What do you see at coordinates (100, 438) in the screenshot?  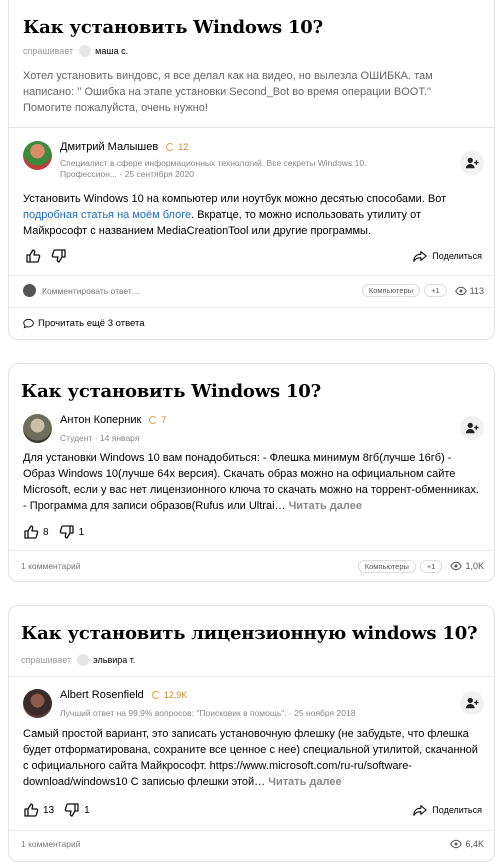 I see `author-subtitle: Студент · 14 января` at bounding box center [100, 438].